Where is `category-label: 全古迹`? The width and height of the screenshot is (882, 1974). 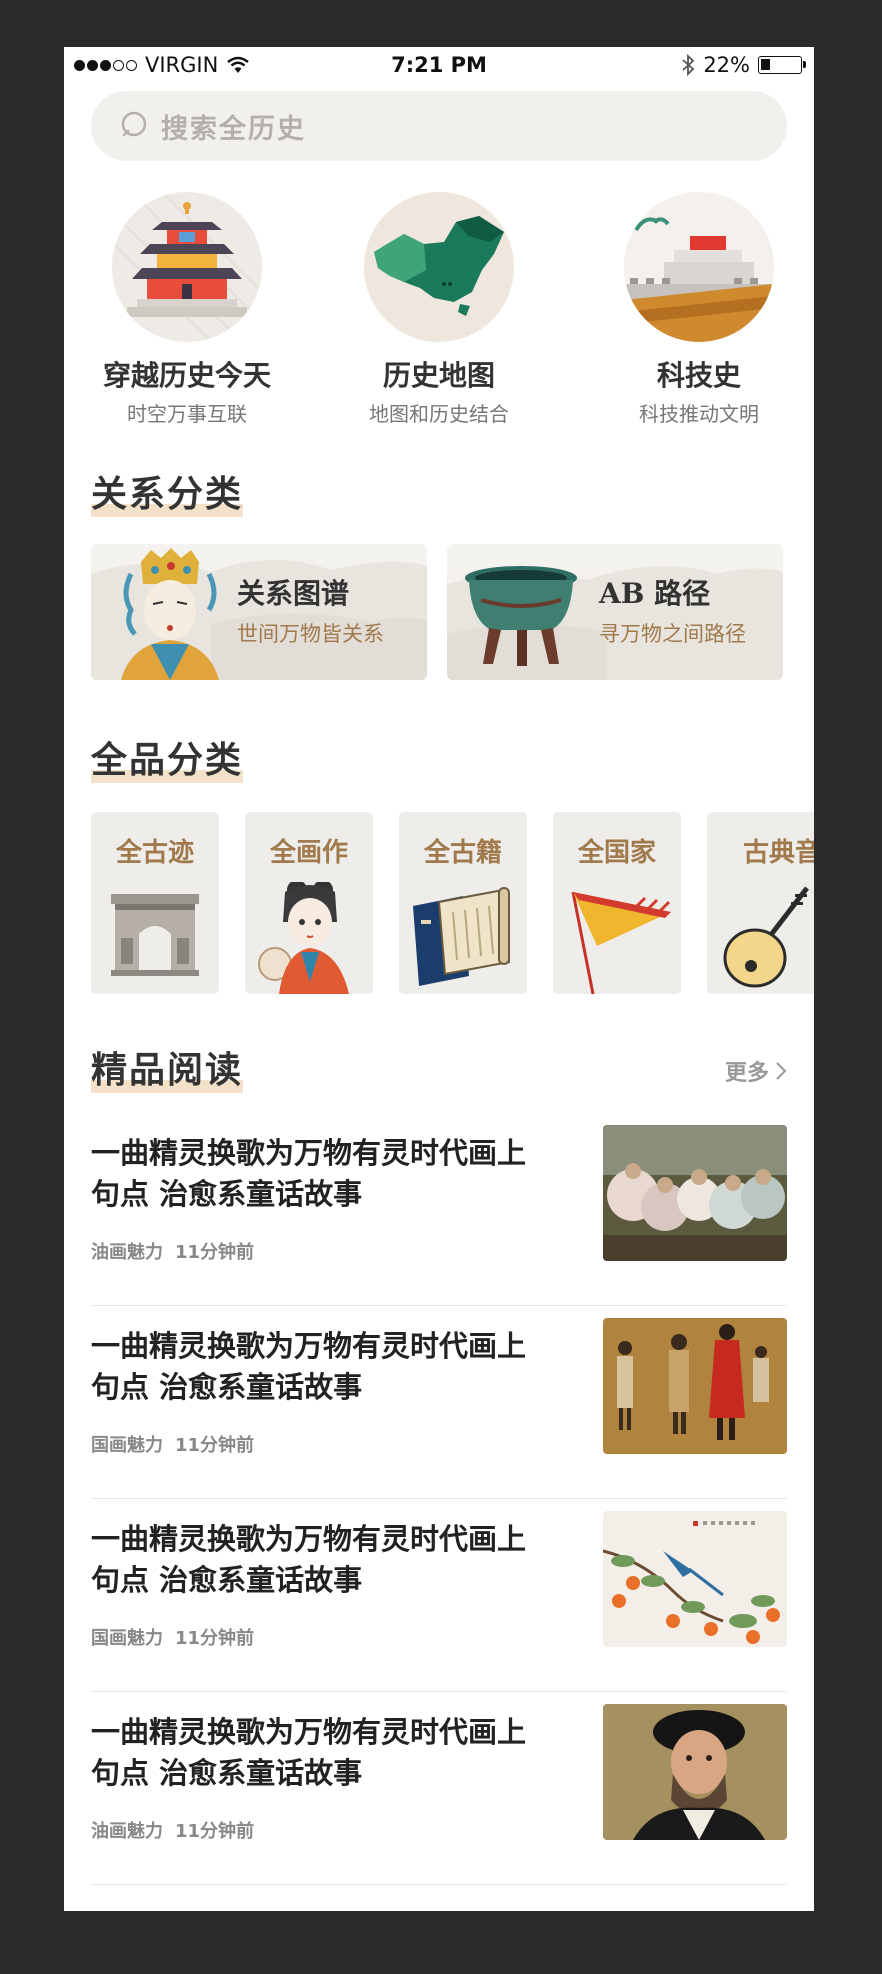 category-label: 全古迹 is located at coordinates (154, 853).